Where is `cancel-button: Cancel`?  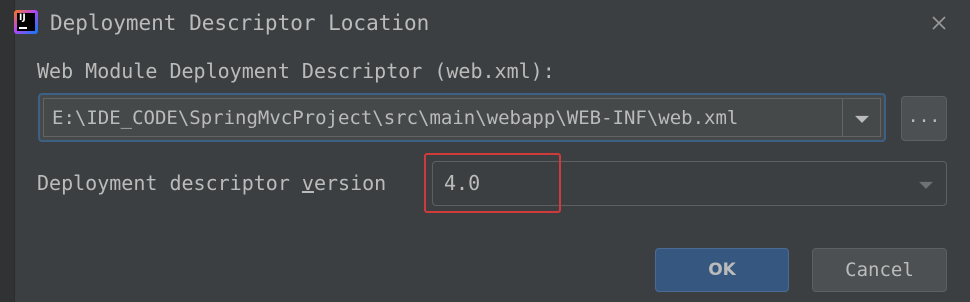 cancel-button: Cancel is located at coordinates (879, 270).